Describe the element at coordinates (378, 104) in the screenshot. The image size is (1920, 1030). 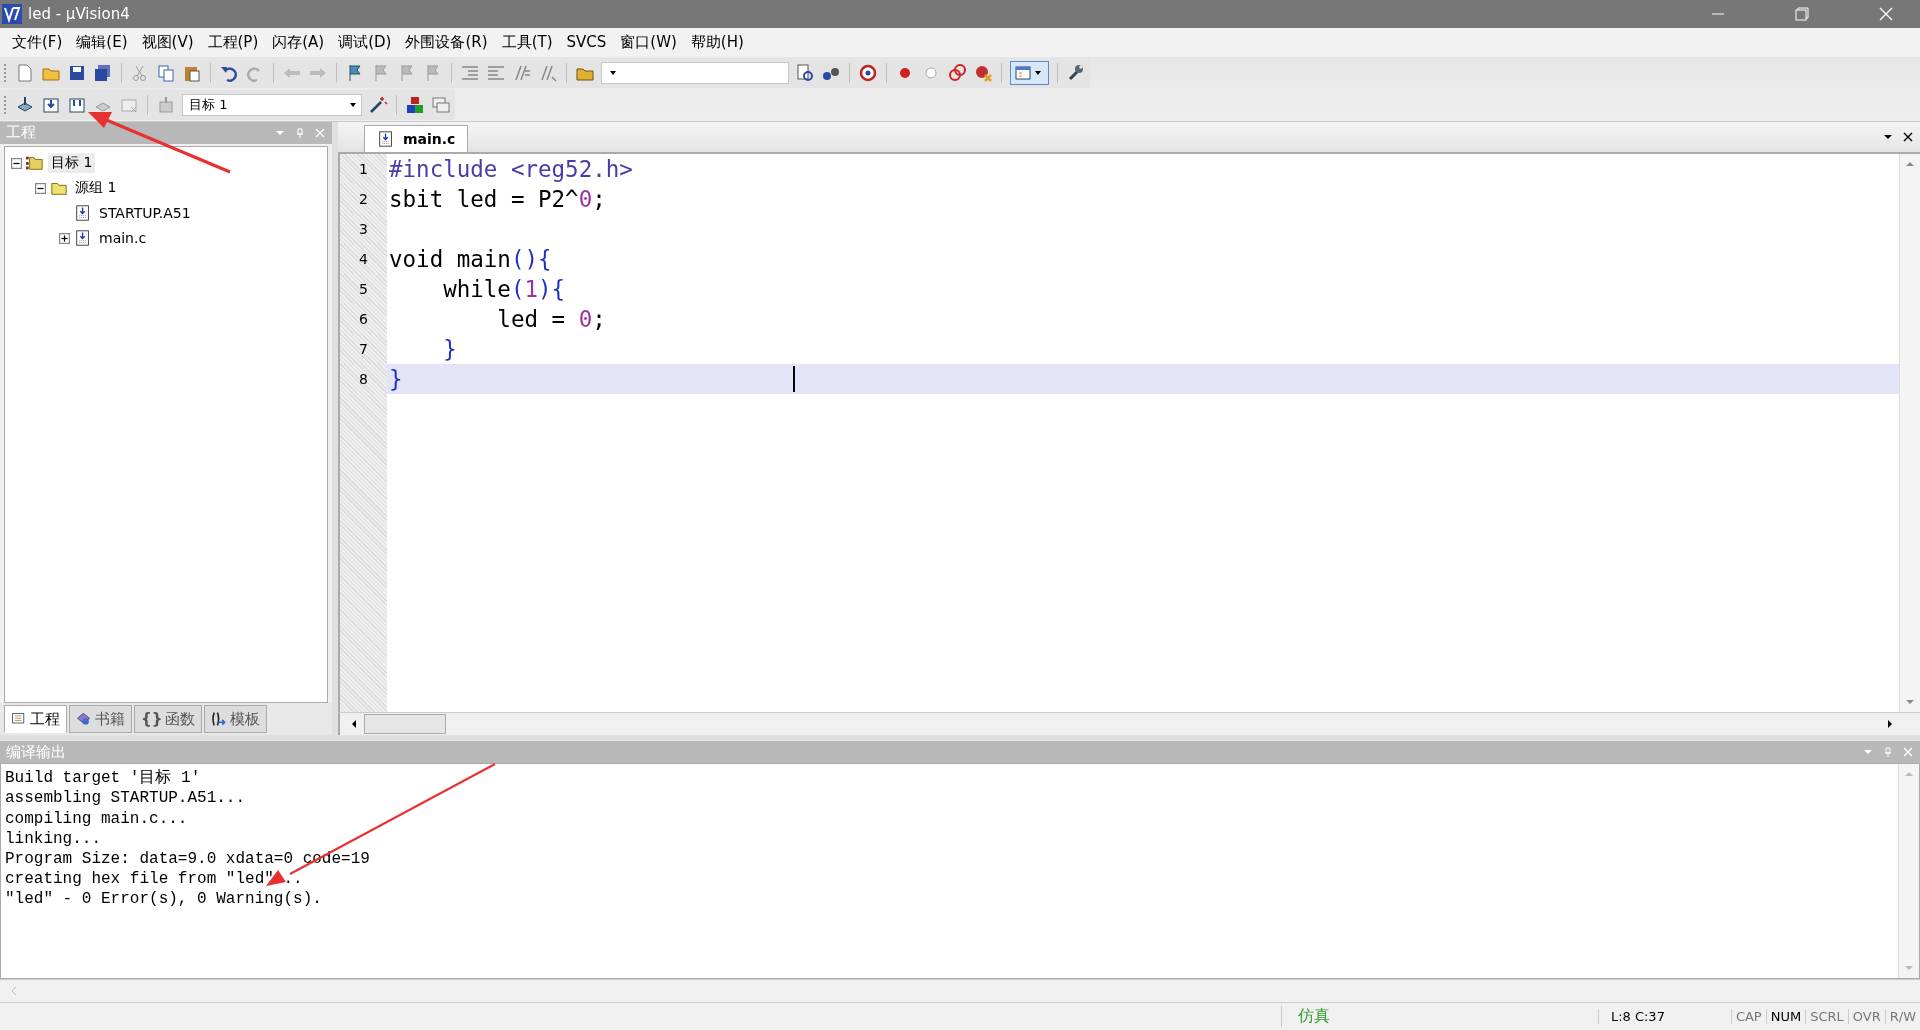
I see `magic-wand-icon` at that location.